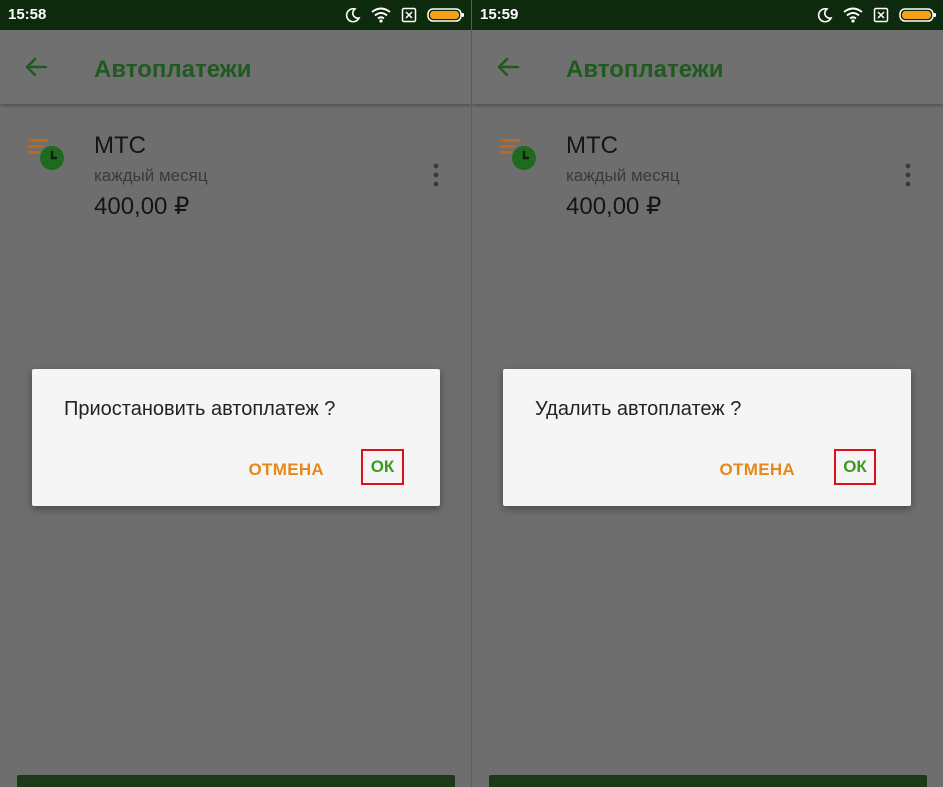 The width and height of the screenshot is (943, 787). Describe the element at coordinates (27, 14) in the screenshot. I see `status-time: 15:58` at that location.